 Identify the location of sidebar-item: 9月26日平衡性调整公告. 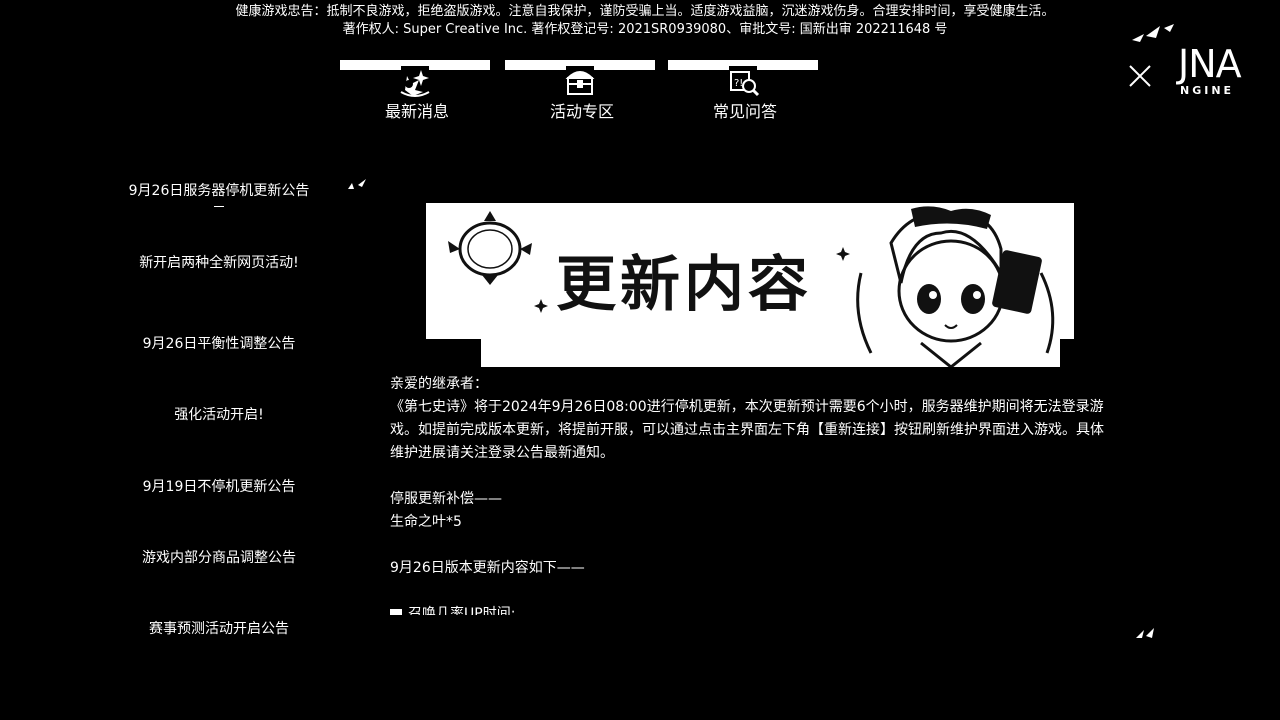
(219, 344).